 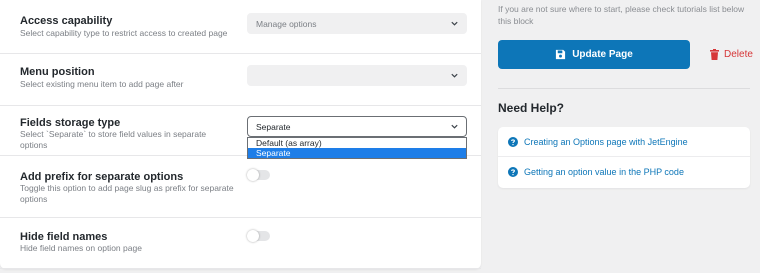 I want to click on fields-storage-type-dropdown: Default (as array) Separate, so click(x=357, y=148).